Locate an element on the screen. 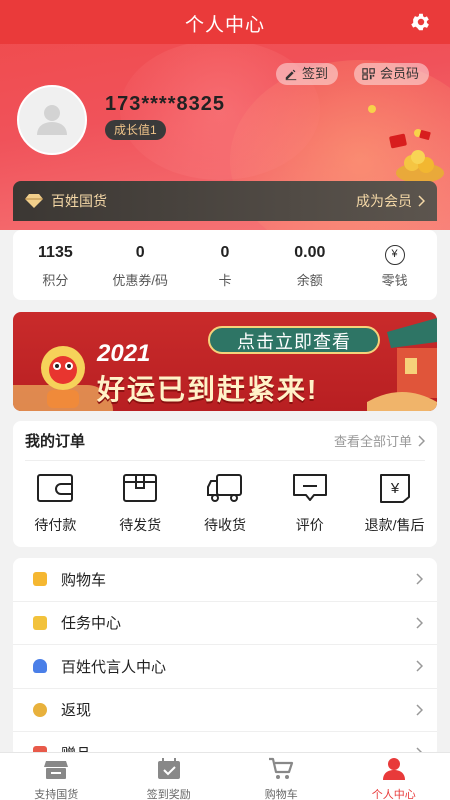 This screenshot has height=800, width=450. order-refund: ¥ 退款/售后 is located at coordinates (394, 503).